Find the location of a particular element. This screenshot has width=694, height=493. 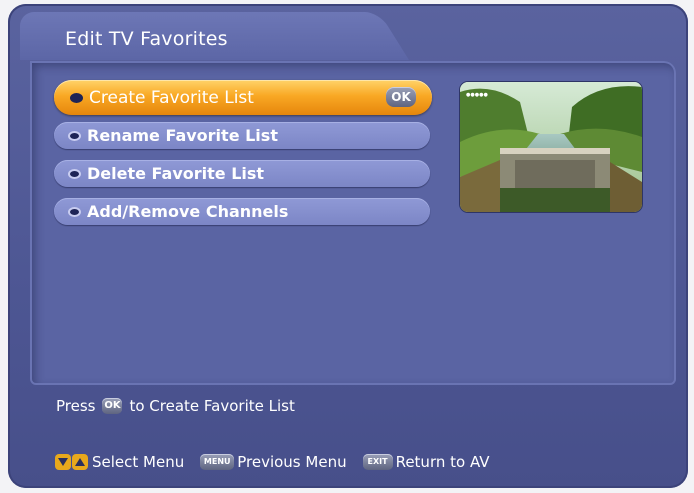

page-title: Edit TV Favorites is located at coordinates (146, 39).